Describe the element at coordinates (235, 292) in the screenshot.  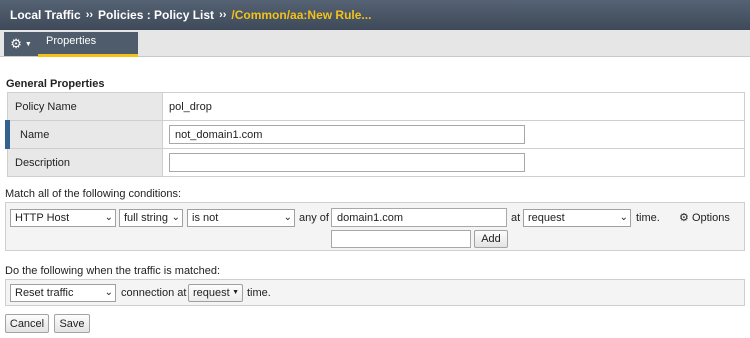
I see `caret-down-icon: ▼` at that location.